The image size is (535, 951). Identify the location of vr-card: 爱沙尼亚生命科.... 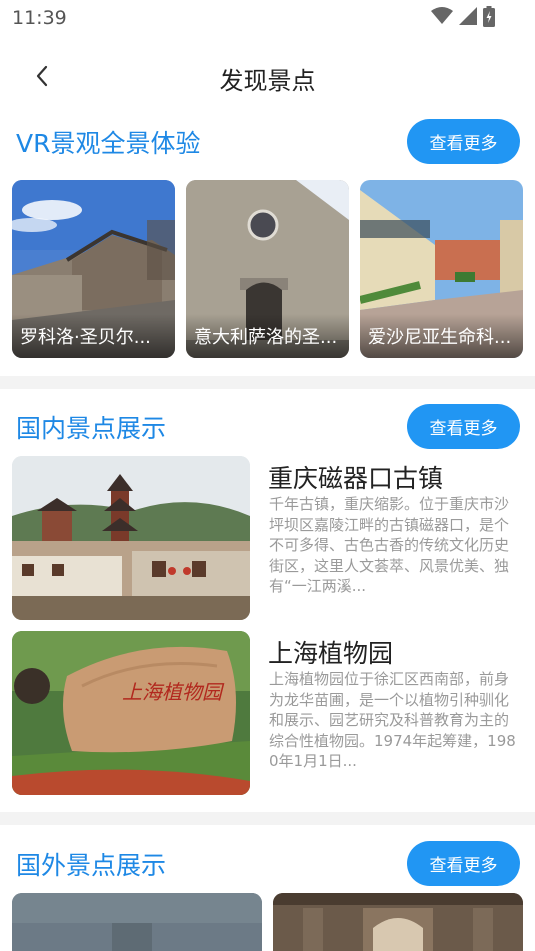
(441, 269).